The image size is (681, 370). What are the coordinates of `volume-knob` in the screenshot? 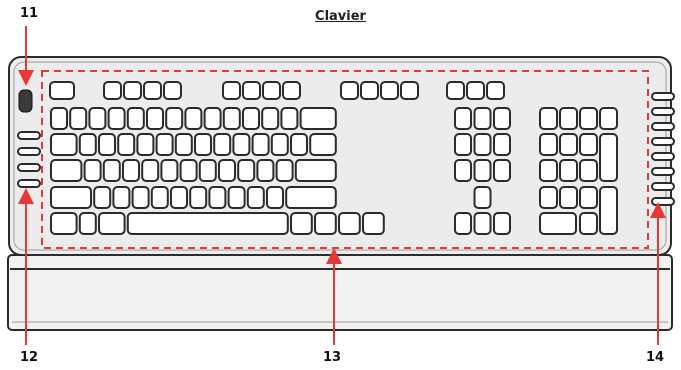 It's located at (25, 101).